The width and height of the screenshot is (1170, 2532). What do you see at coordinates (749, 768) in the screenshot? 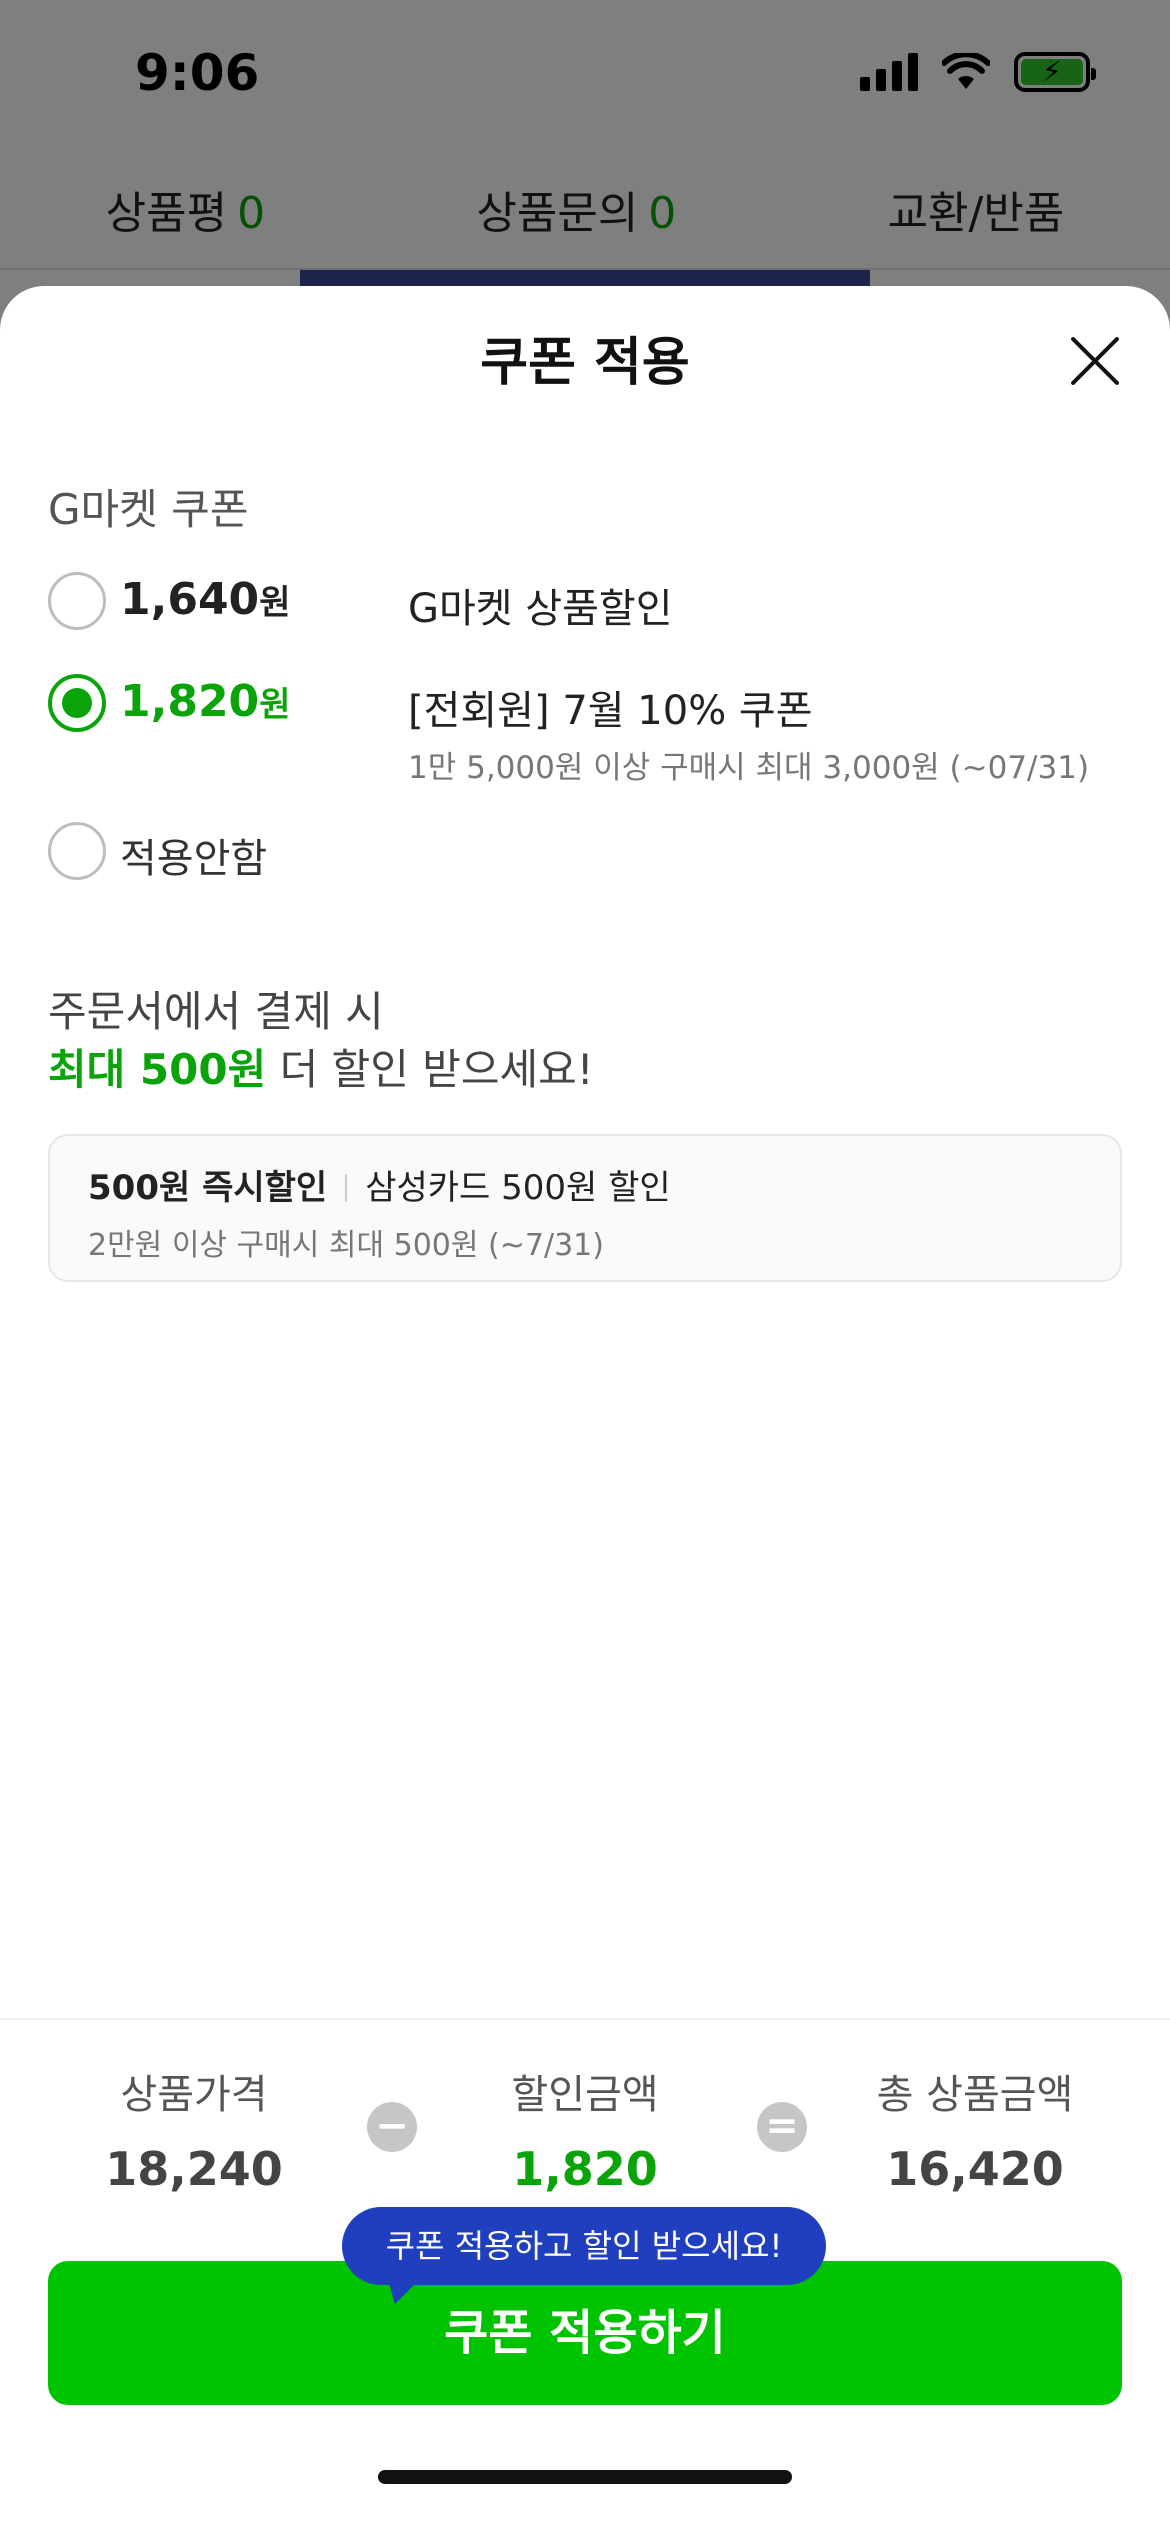
I see `coupon-condition: 1만 5,000원 이상 구매시 최대 3,000원 (~07/31)` at bounding box center [749, 768].